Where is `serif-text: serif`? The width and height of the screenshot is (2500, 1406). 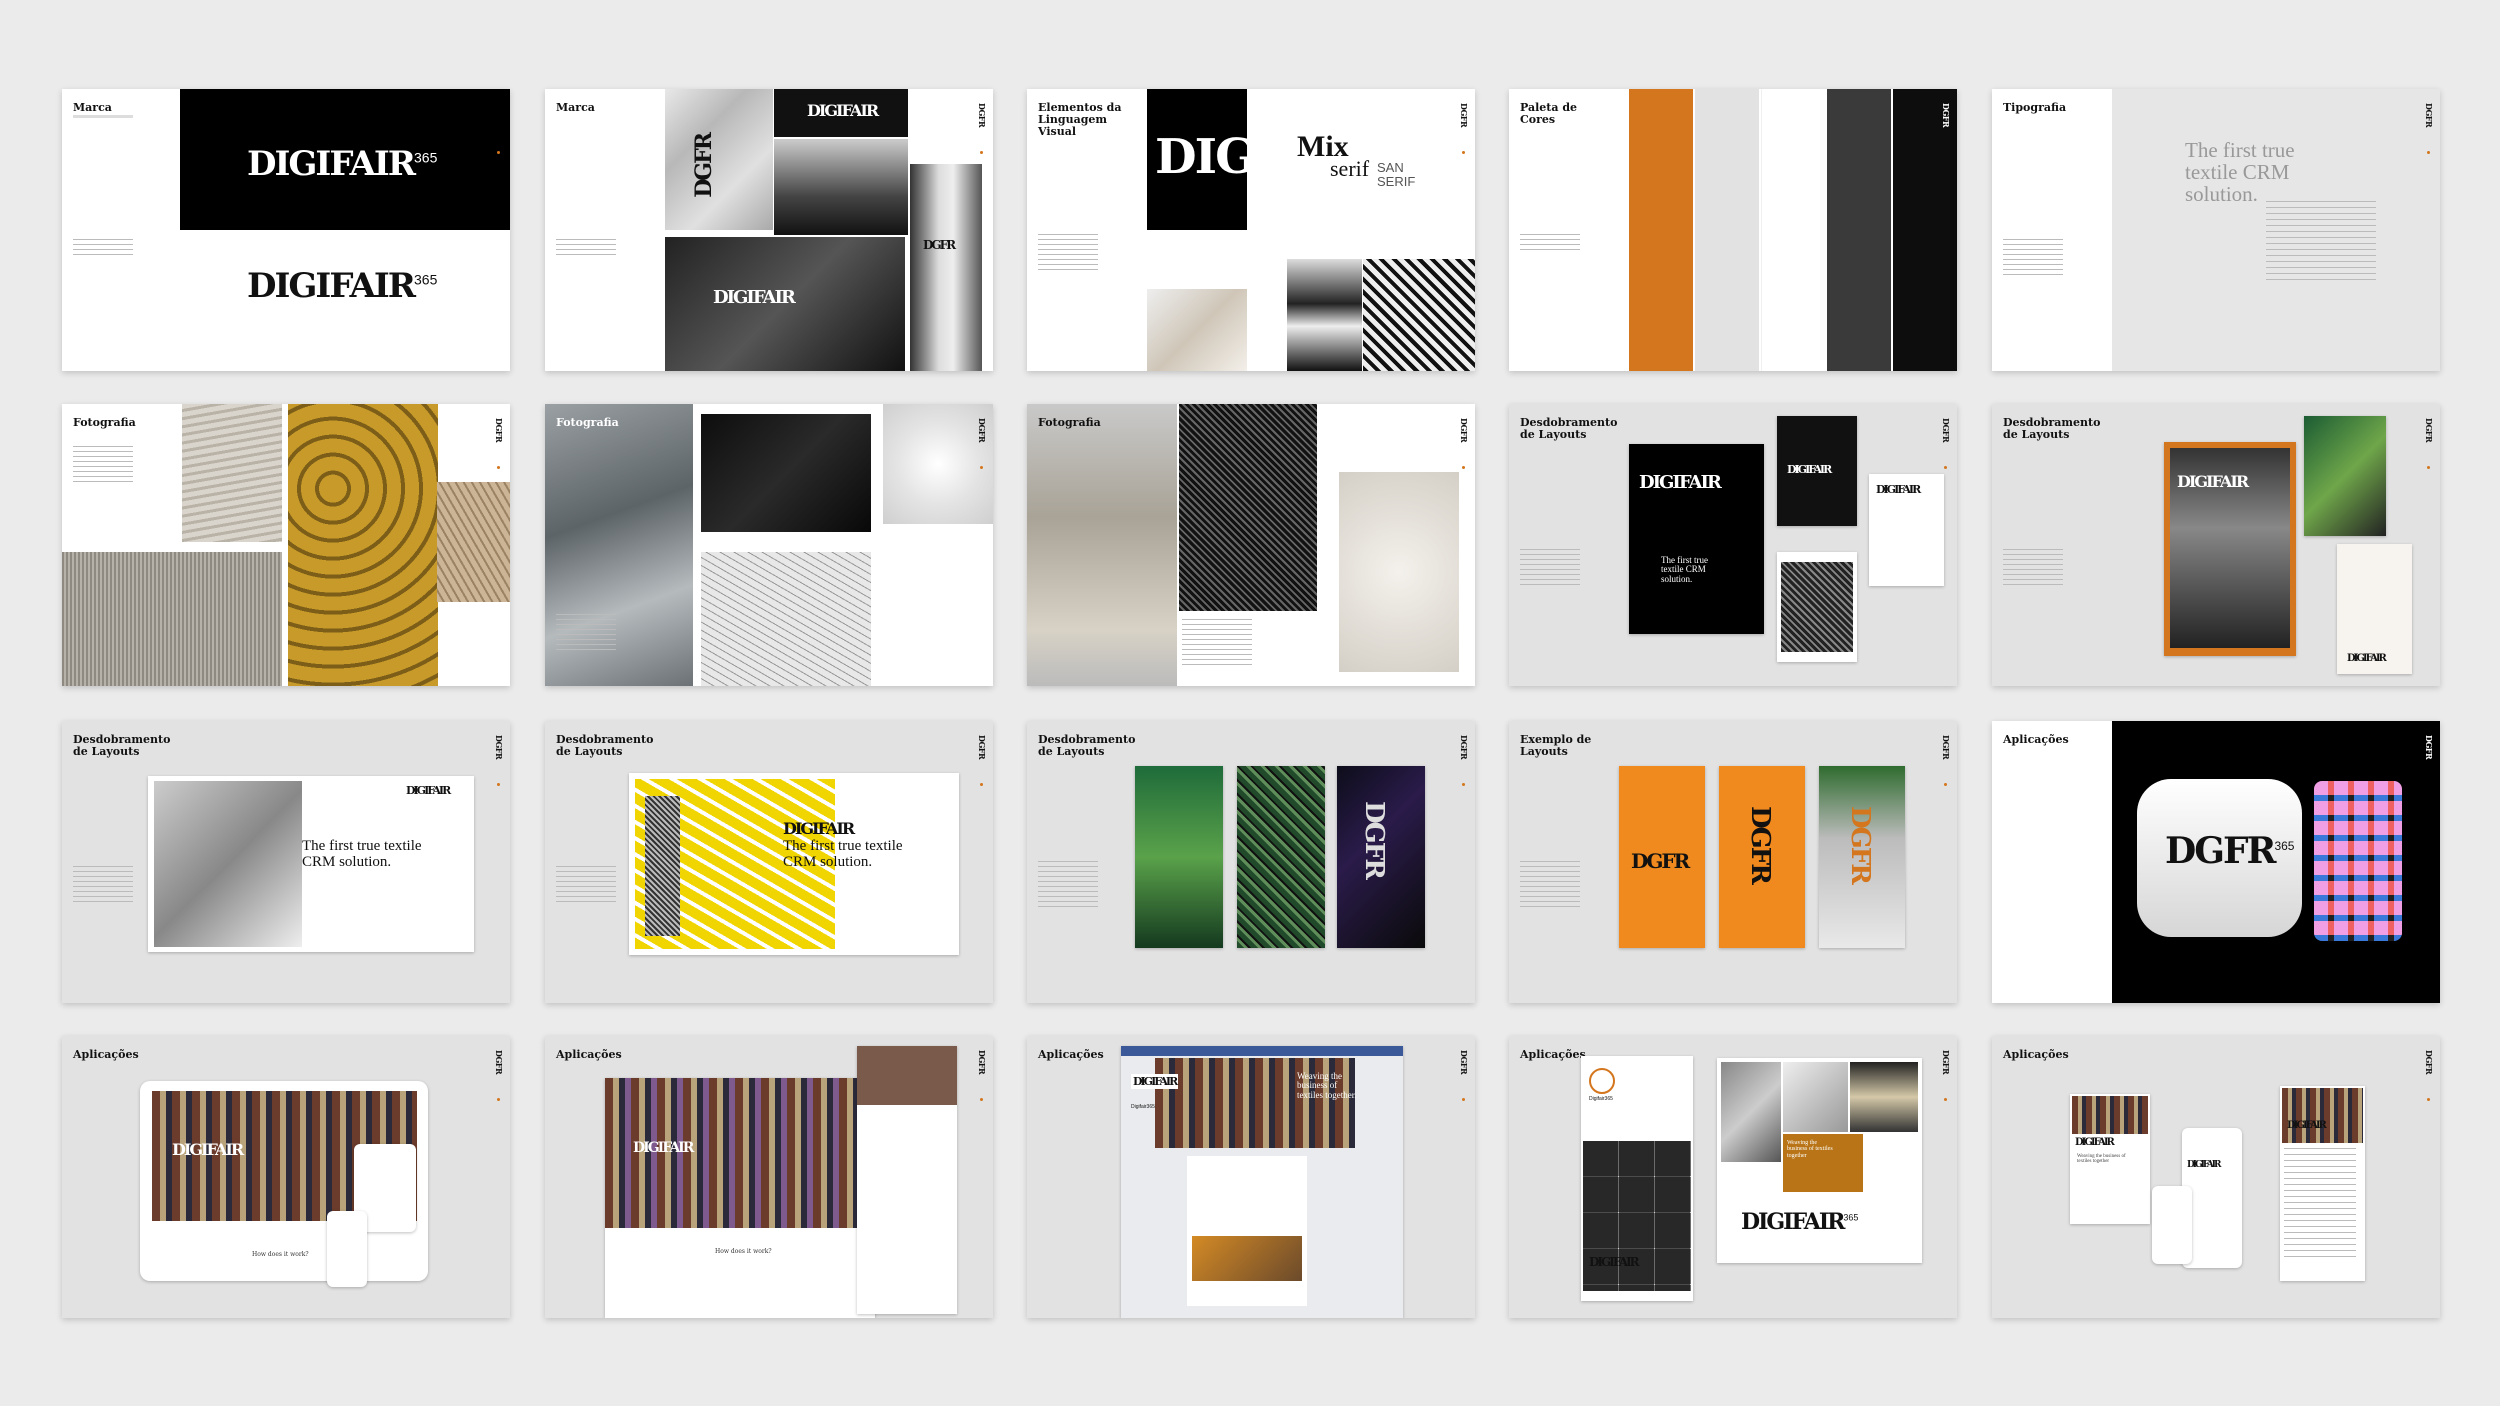
serif-text: serif is located at coordinates (1350, 168).